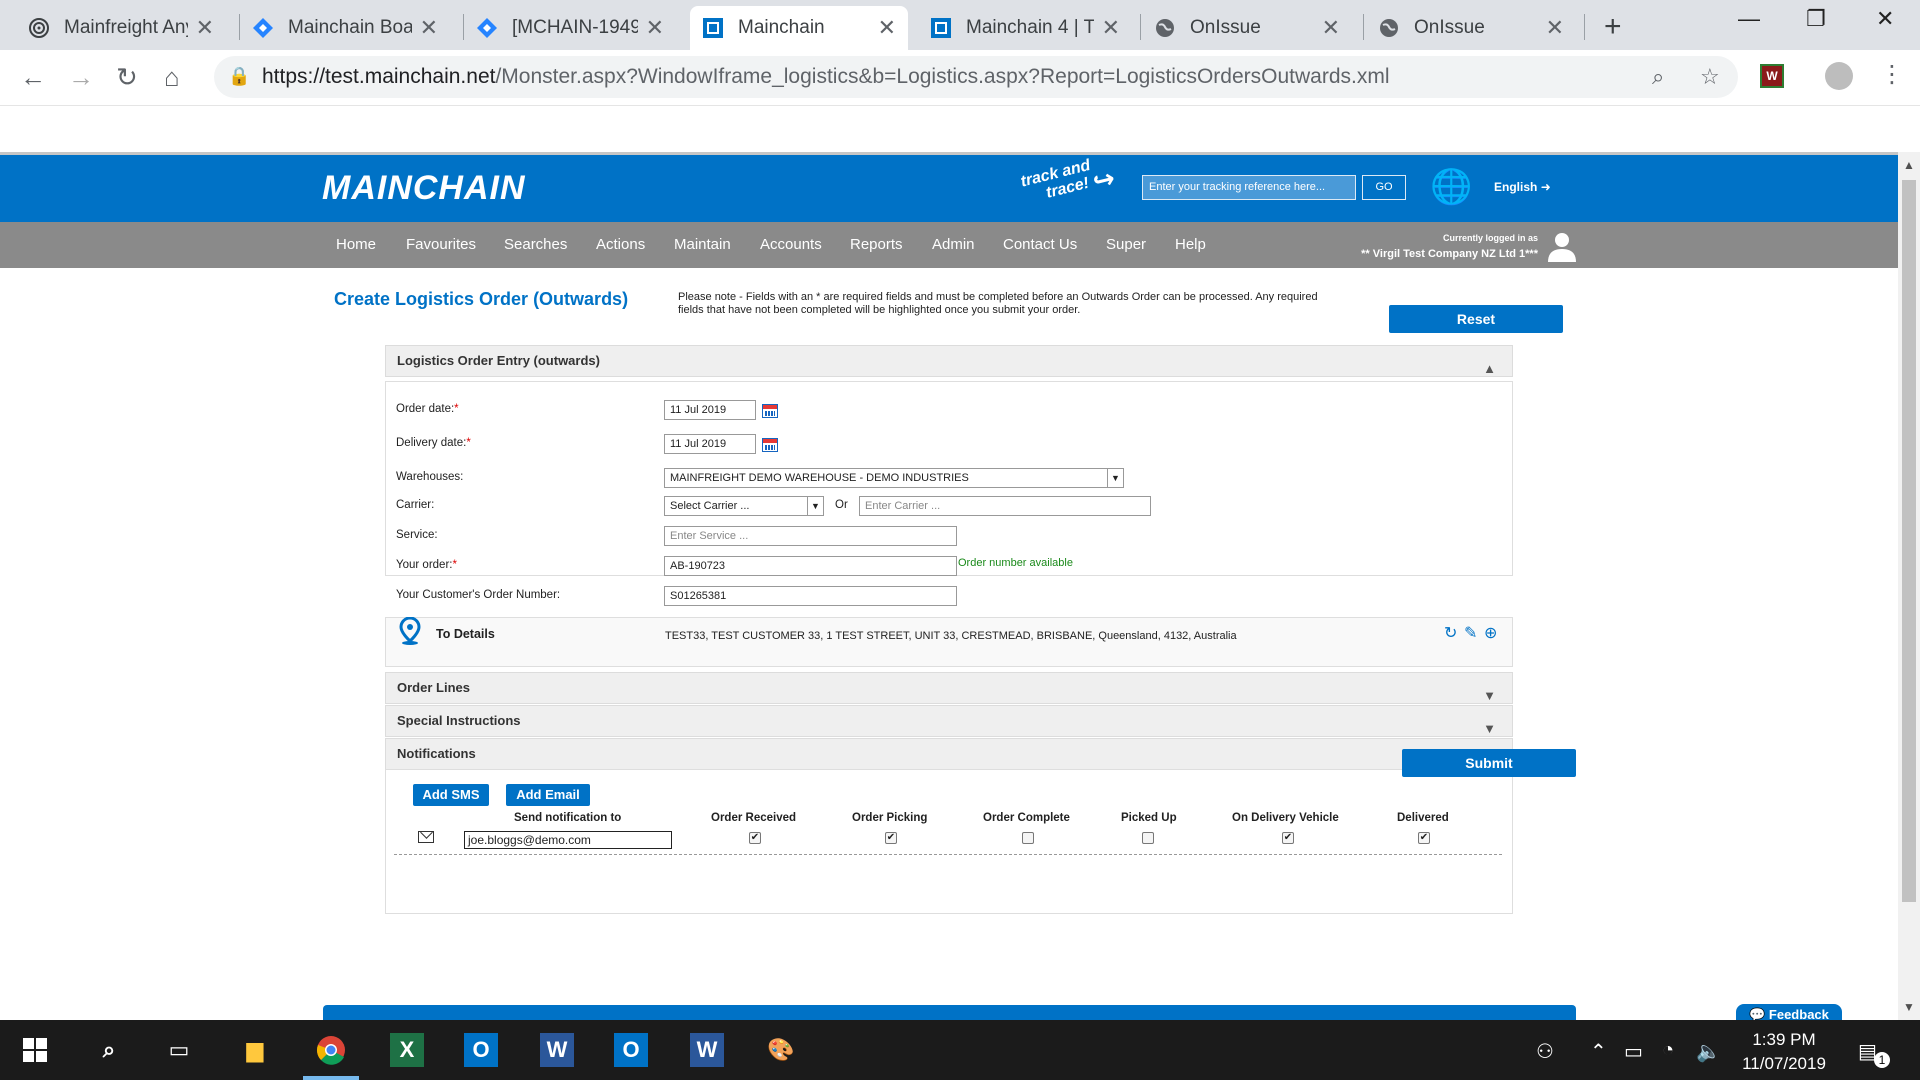 The width and height of the screenshot is (1920, 1080). Describe the element at coordinates (345, 28) in the screenshot. I see `browser-tab: Mainchain Boarc ✕` at that location.